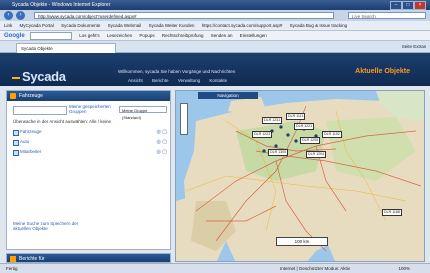 The height and width of the screenshot is (273, 430). I want to click on zoom-level: 100%, so click(404, 268).